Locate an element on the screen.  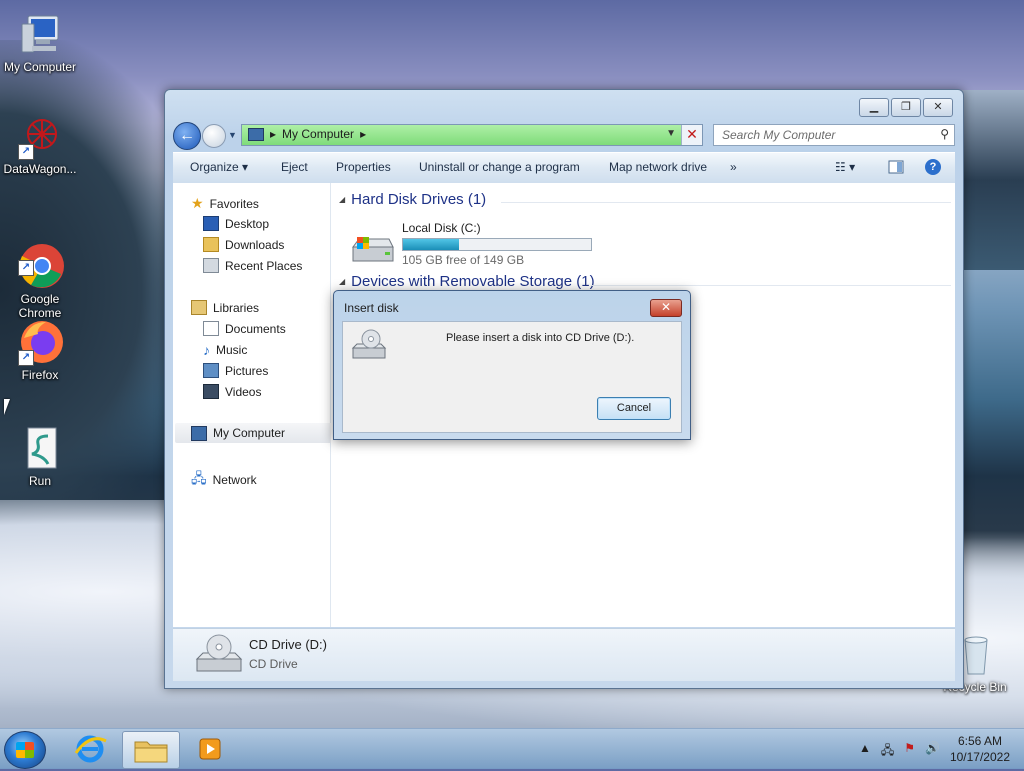
group-header-removable-storage: ◢ Devices with Removable Storage (1) is located at coordinates (467, 281).